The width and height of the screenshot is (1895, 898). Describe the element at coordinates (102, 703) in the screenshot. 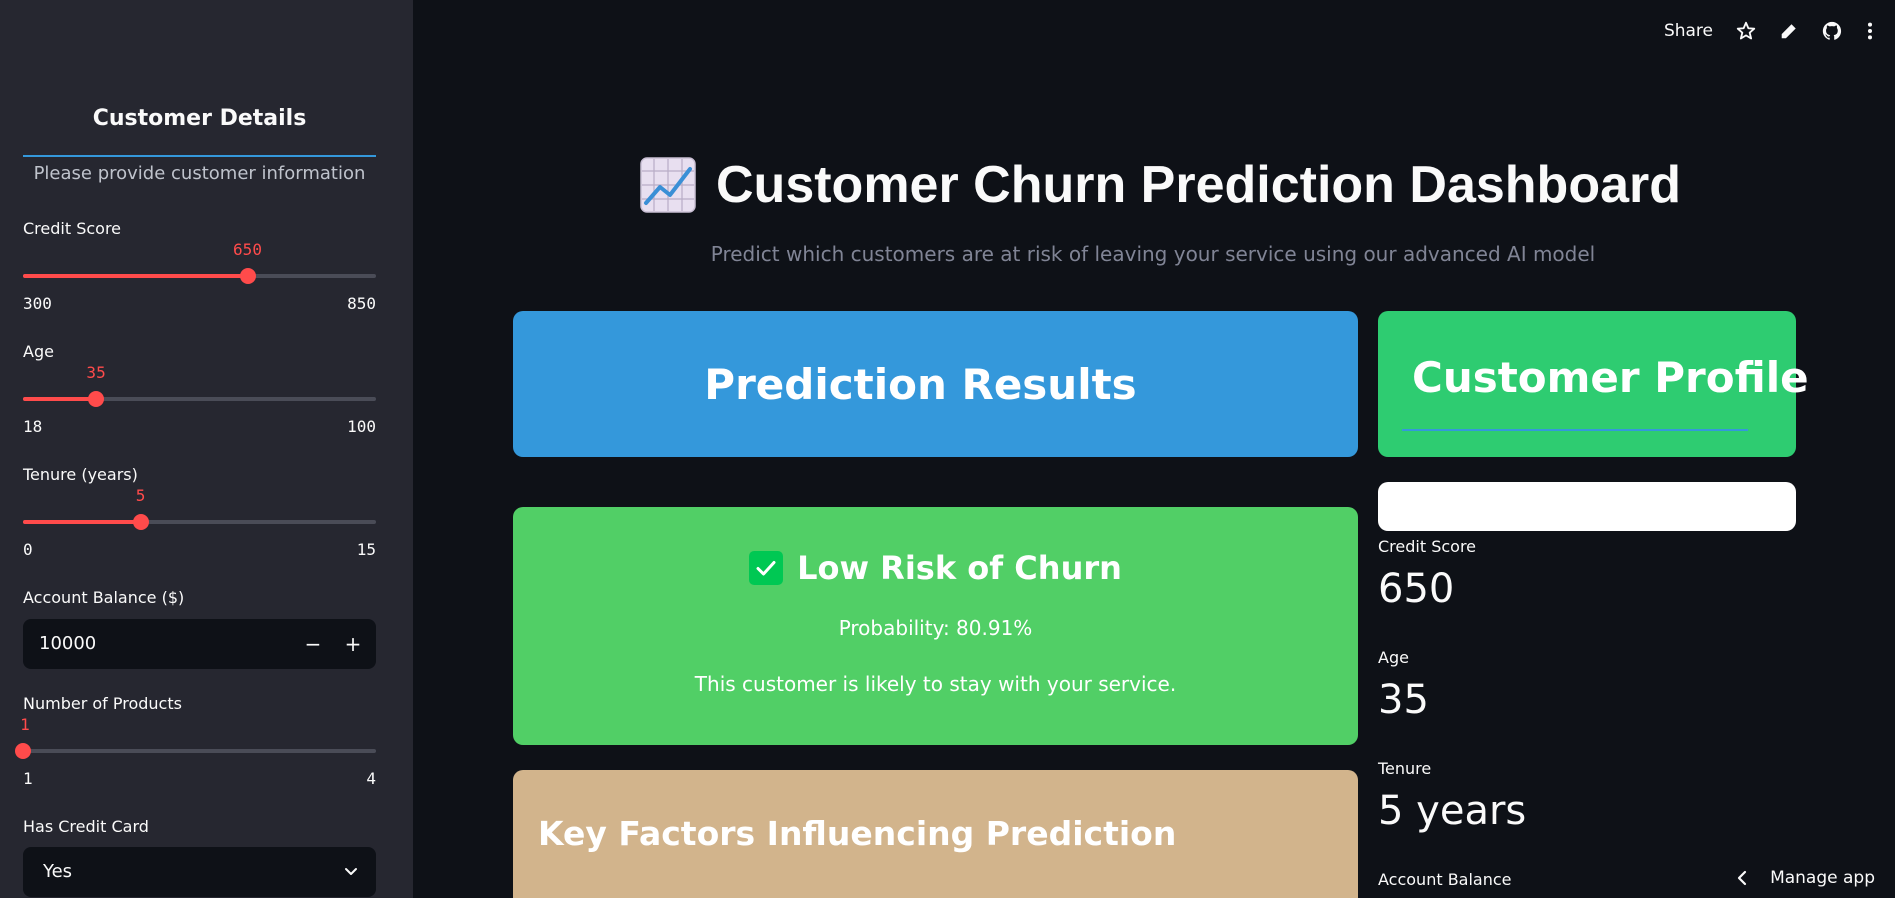

I see `number-of-products-label: Number of Products` at that location.